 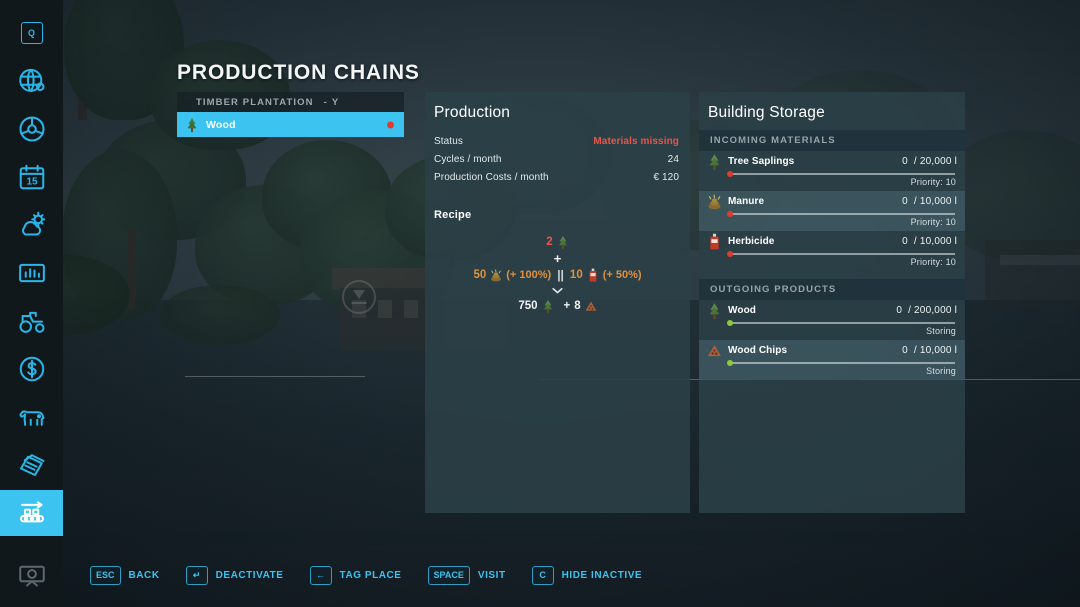 What do you see at coordinates (556, 159) in the screenshot?
I see `production-row-cycles: Cycles / month 24` at bounding box center [556, 159].